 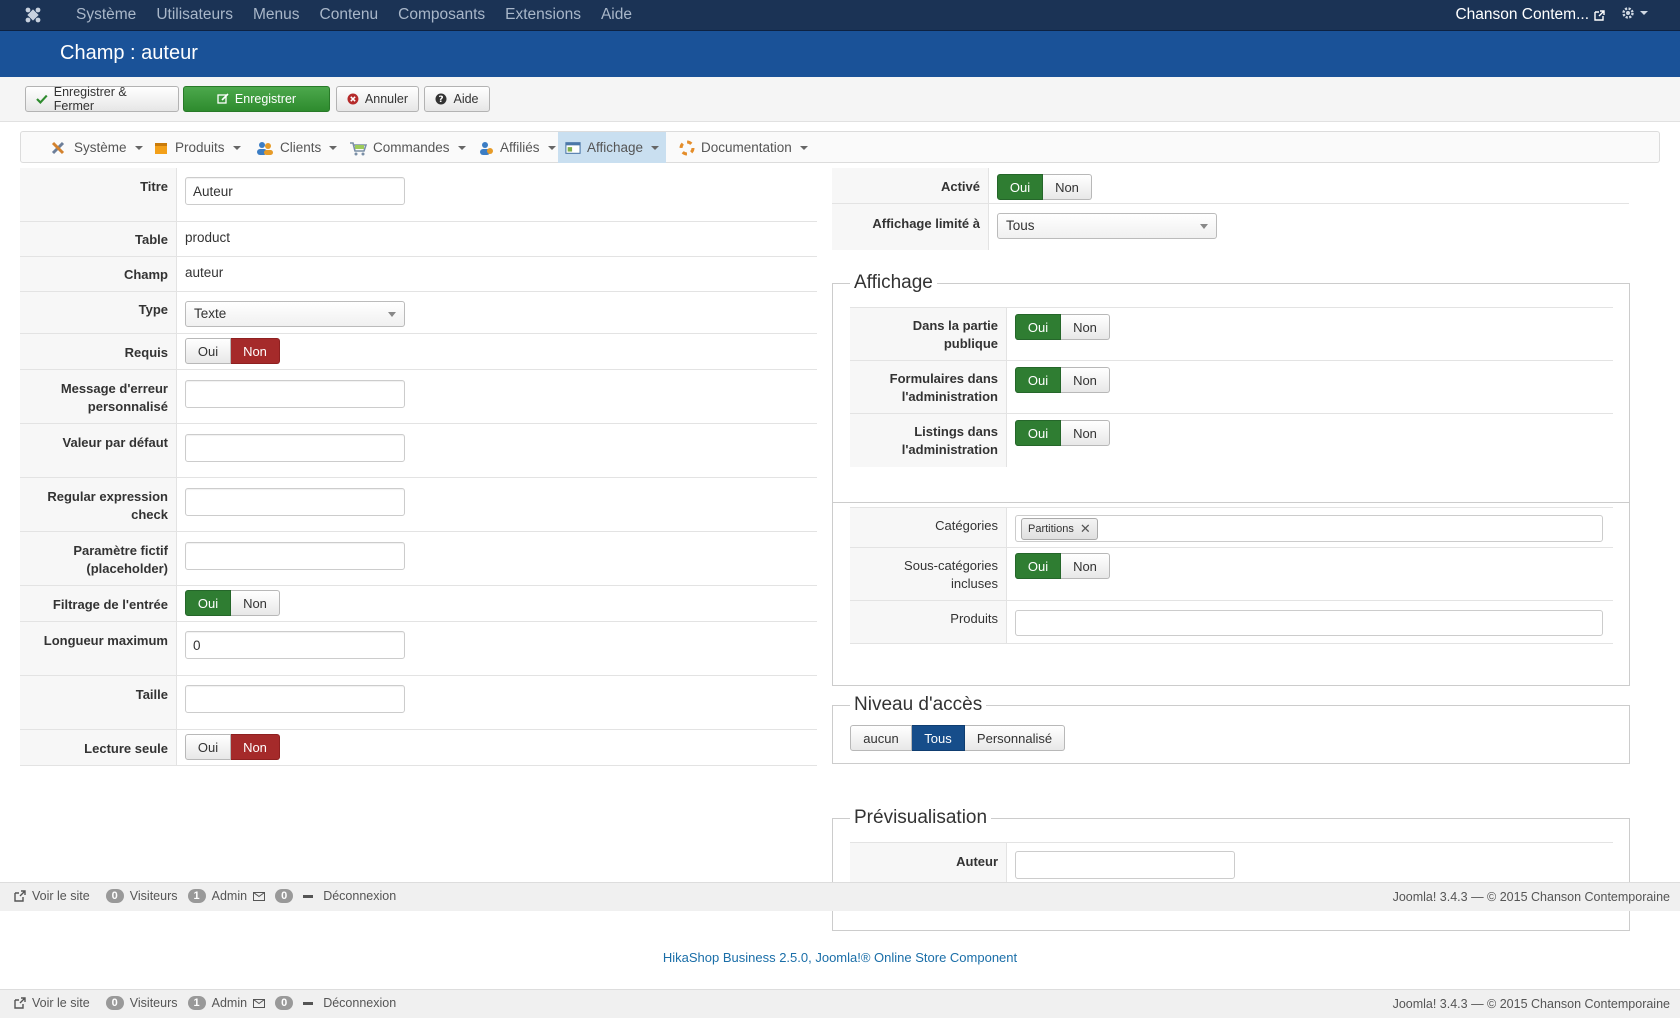 I want to click on listings-toggle: Oui Non, so click(x=1062, y=433).